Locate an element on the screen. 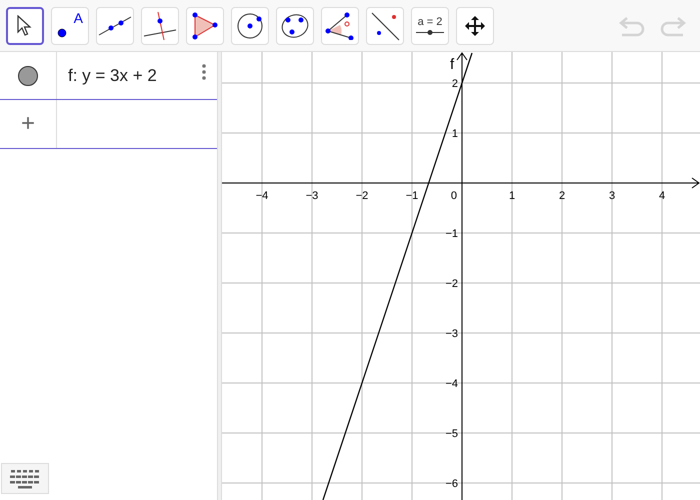 This screenshot has width=700, height=500. x-tick-label: −2 is located at coordinates (362, 196).